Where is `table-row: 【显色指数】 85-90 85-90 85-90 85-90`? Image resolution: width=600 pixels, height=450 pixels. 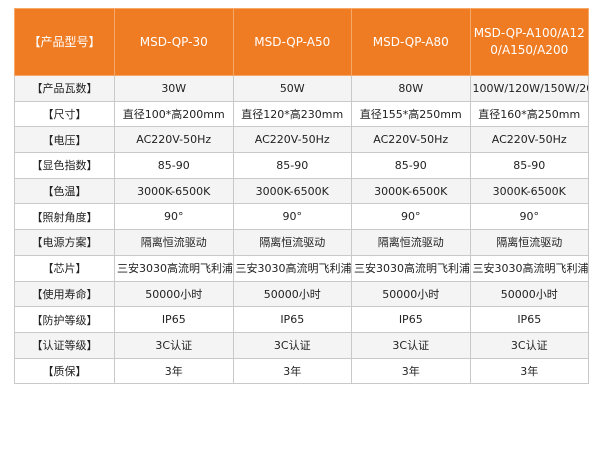 table-row: 【显色指数】 85-90 85-90 85-90 85-90 is located at coordinates (301, 165).